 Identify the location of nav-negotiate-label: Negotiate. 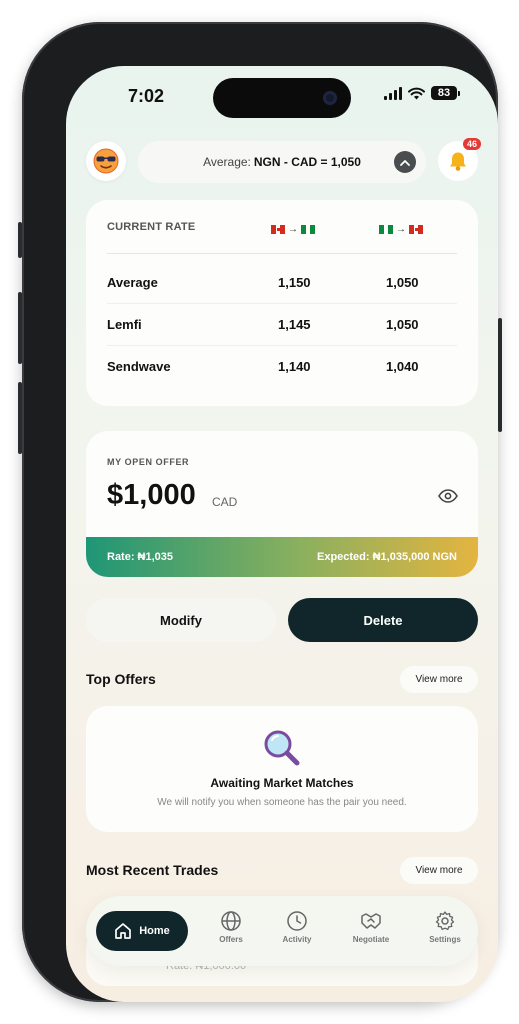
(371, 939).